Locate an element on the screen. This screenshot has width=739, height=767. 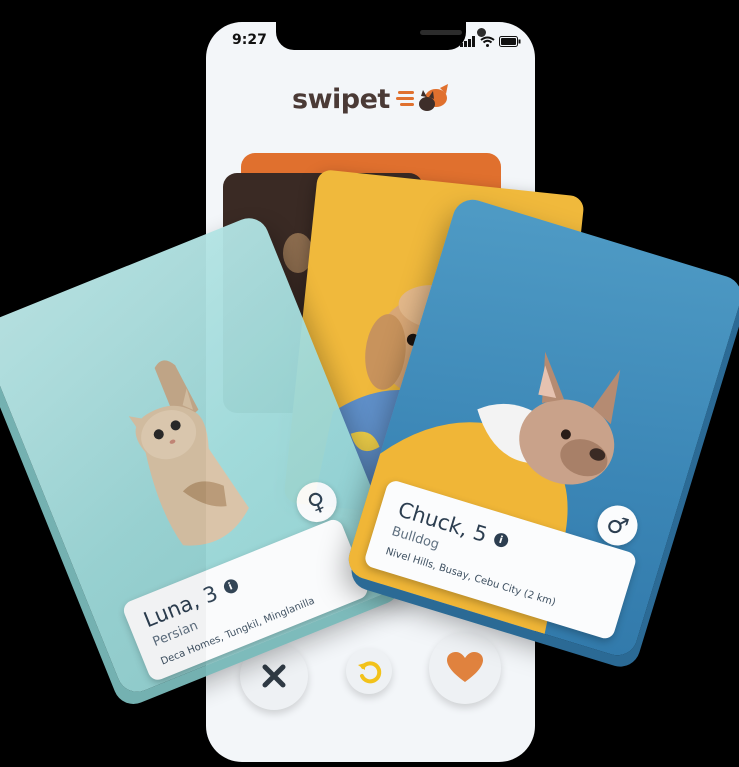
undo-icon is located at coordinates (370, 672).